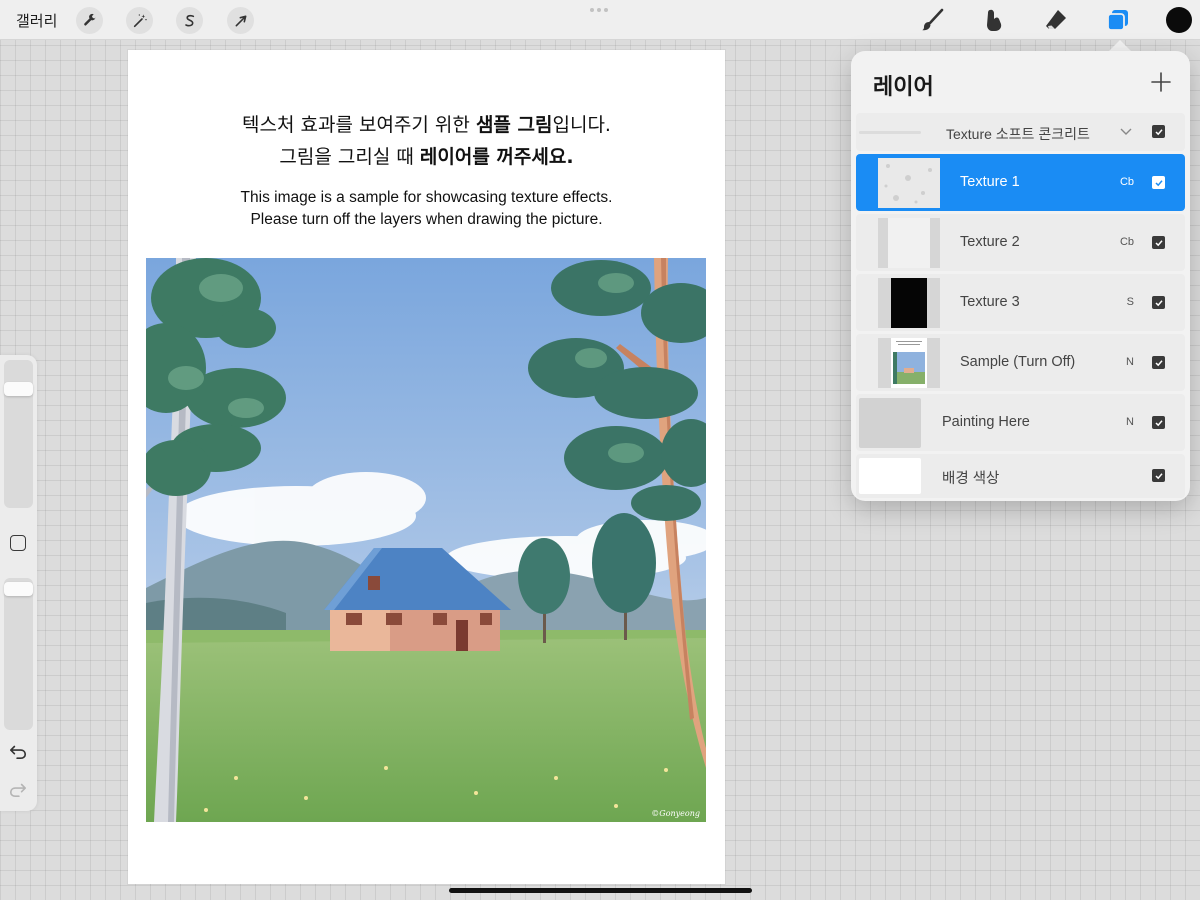  Describe the element at coordinates (18, 789) in the screenshot. I see `redo-icon` at that location.